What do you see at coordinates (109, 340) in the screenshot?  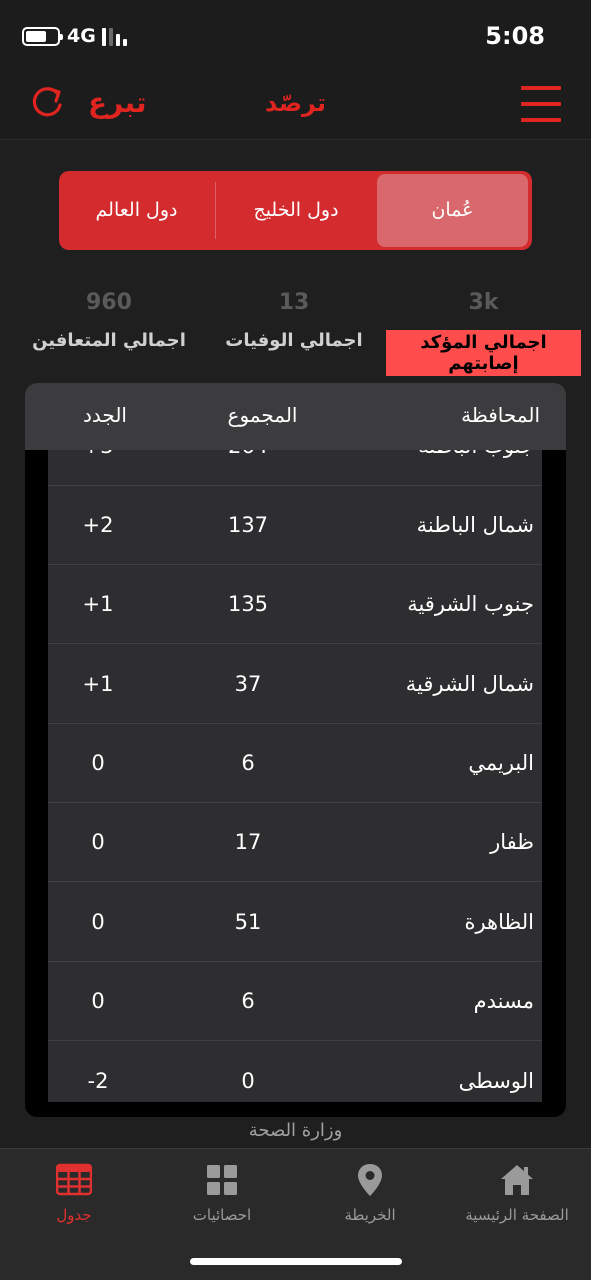 I see `stat-recovered-label: اجمالي المتعافين` at bounding box center [109, 340].